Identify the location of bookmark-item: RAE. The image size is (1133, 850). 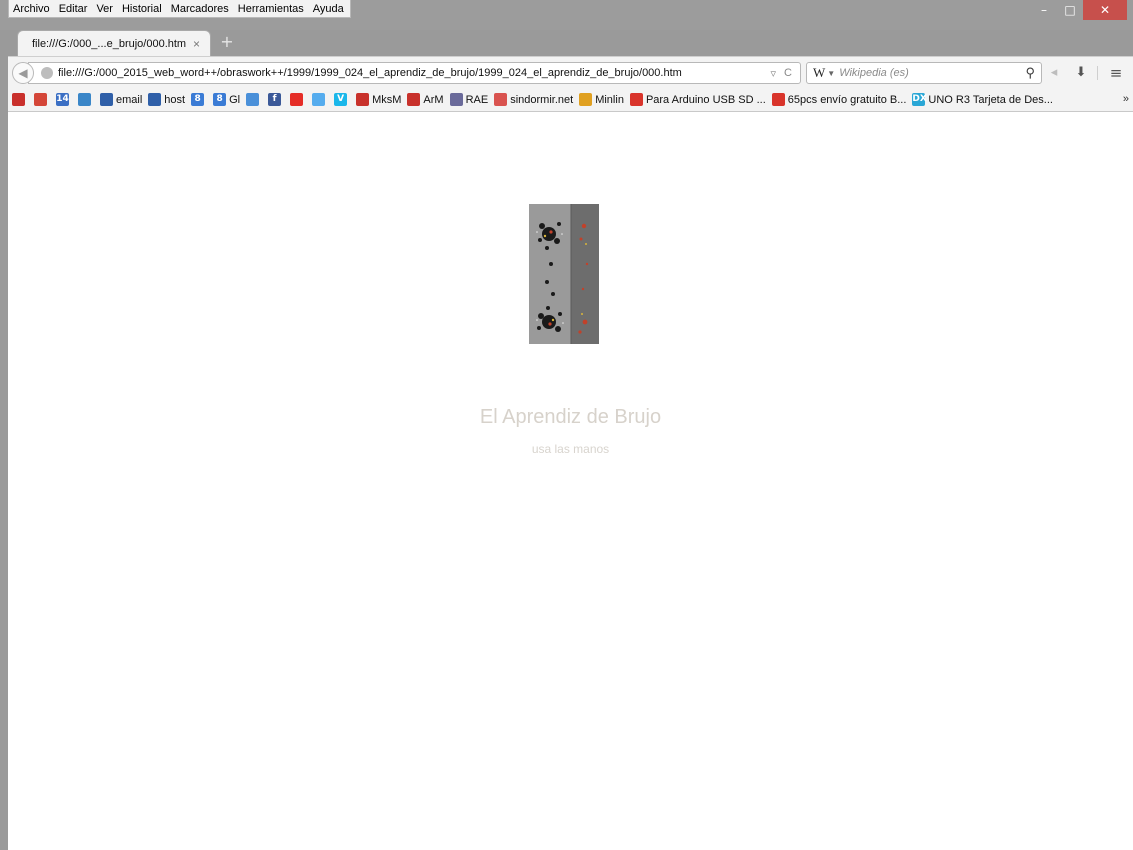
(469, 99).